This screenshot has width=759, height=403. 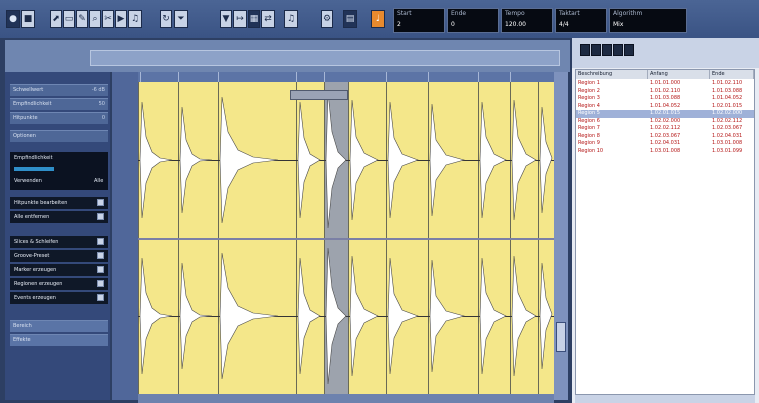 What do you see at coordinates (59, 340) in the screenshot?
I see `effects-section: Effekte` at bounding box center [59, 340].